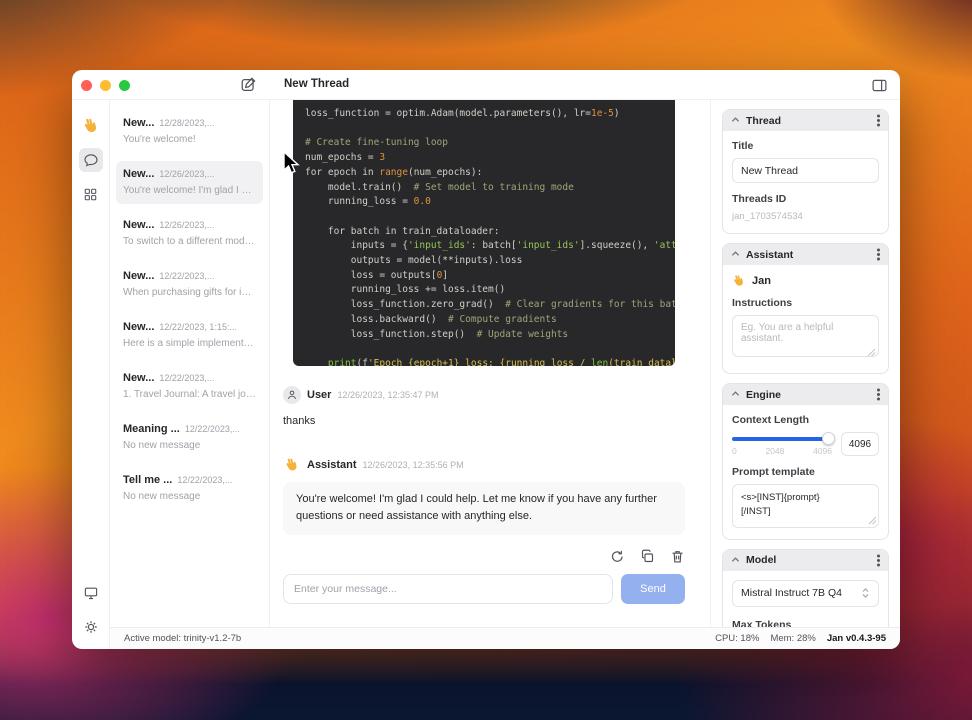 Image resolution: width=972 pixels, height=720 pixels. Describe the element at coordinates (319, 395) in the screenshot. I see `message-role: User` at that location.